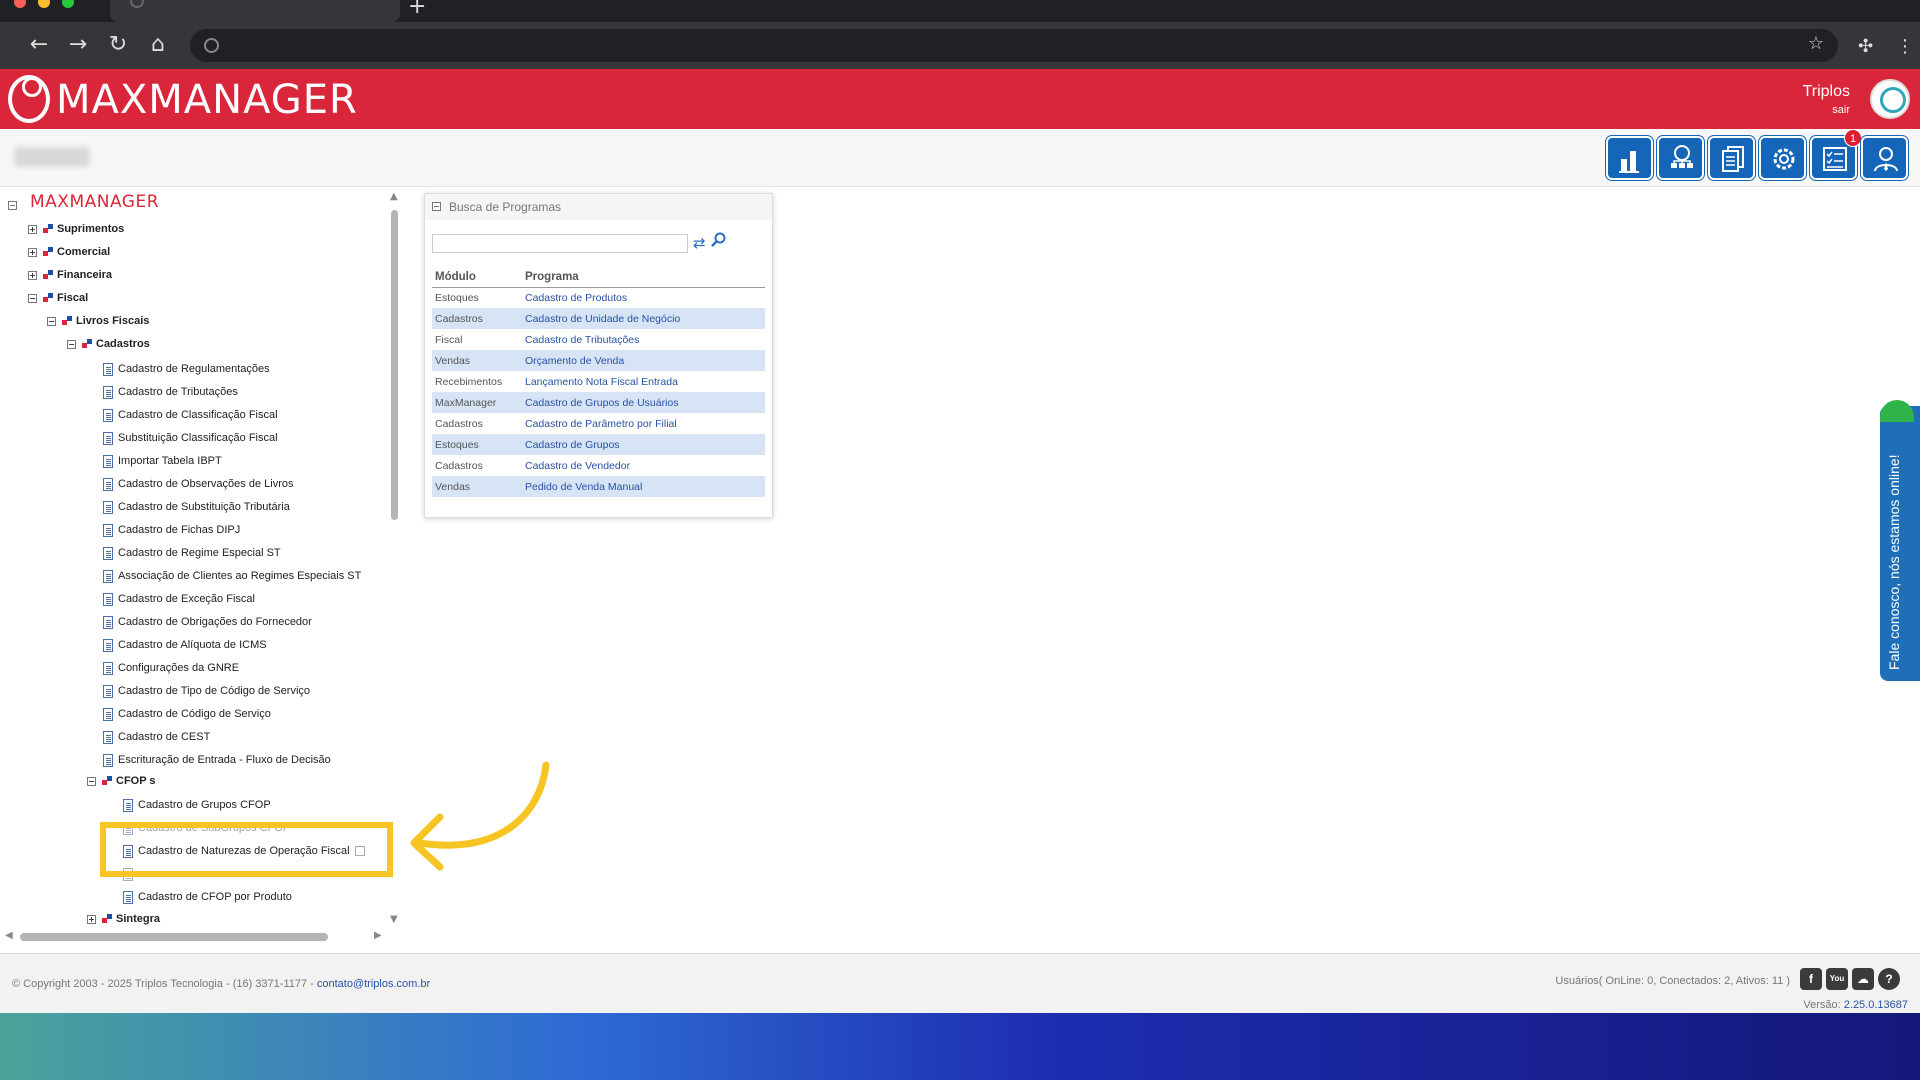 Image resolution: width=1920 pixels, height=1080 pixels. What do you see at coordinates (643, 423) in the screenshot?
I see `program-link: Cadastro de Parâmetro por Filial` at bounding box center [643, 423].